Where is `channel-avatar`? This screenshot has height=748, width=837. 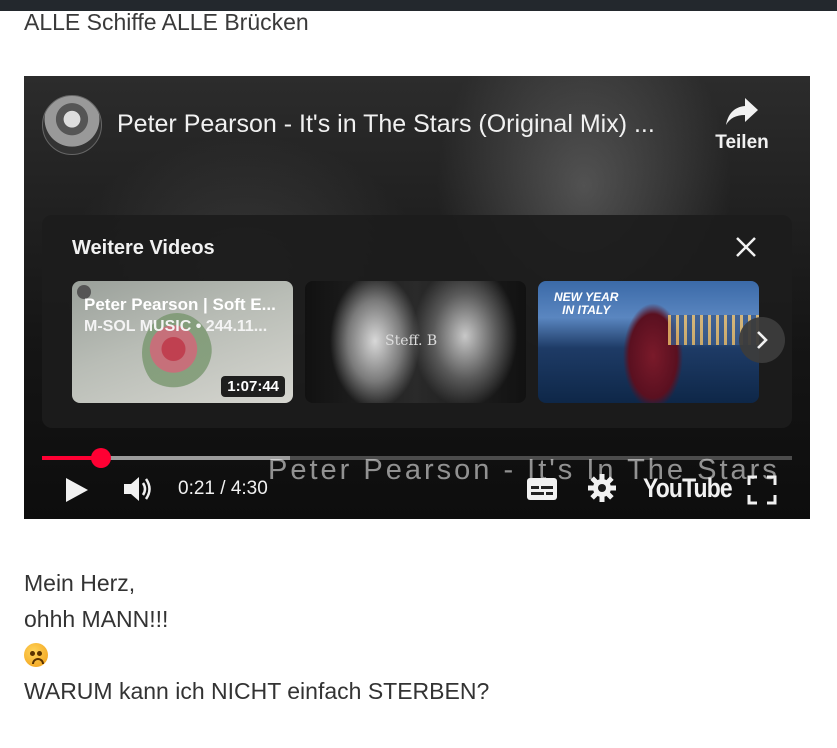 channel-avatar is located at coordinates (72, 125).